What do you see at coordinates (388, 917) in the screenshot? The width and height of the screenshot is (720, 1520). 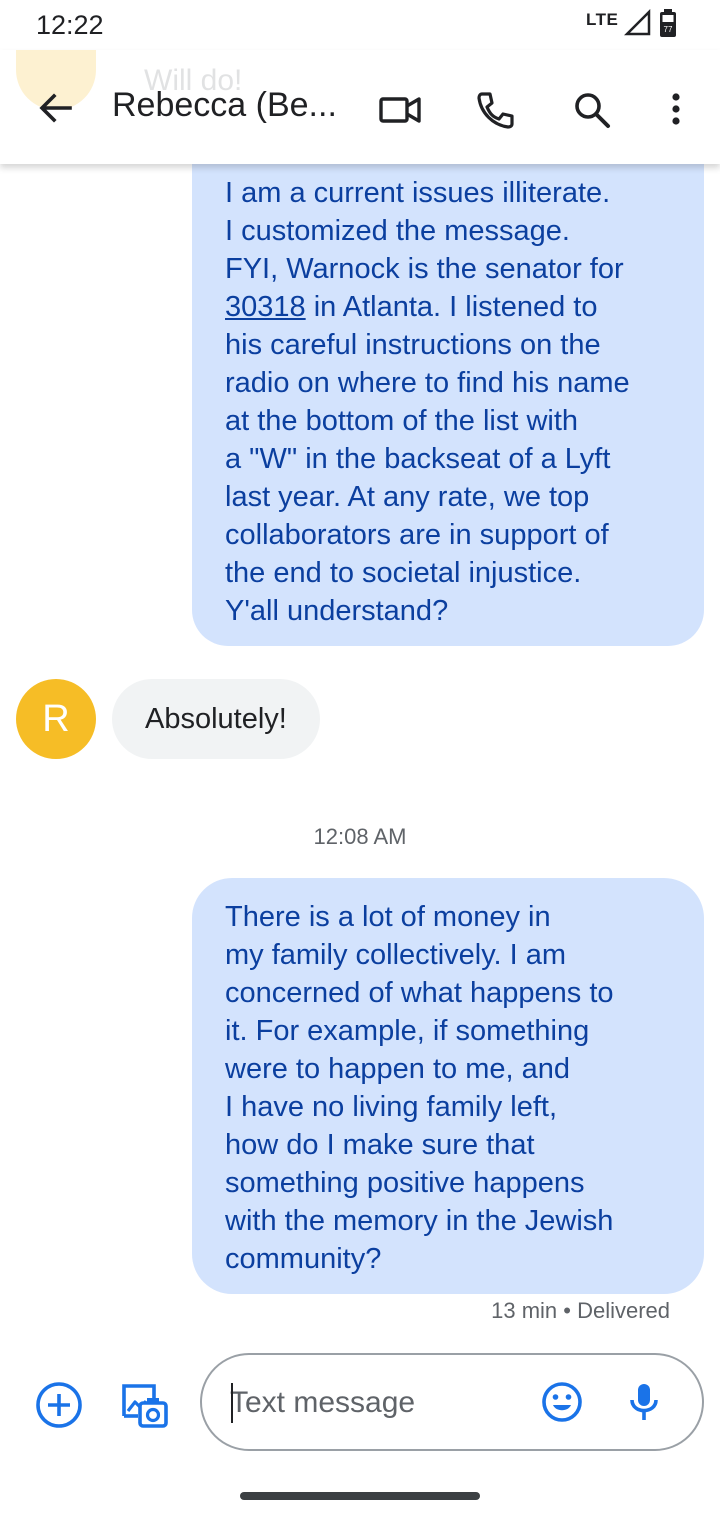 I see `message-line: There is a lot of money in` at bounding box center [388, 917].